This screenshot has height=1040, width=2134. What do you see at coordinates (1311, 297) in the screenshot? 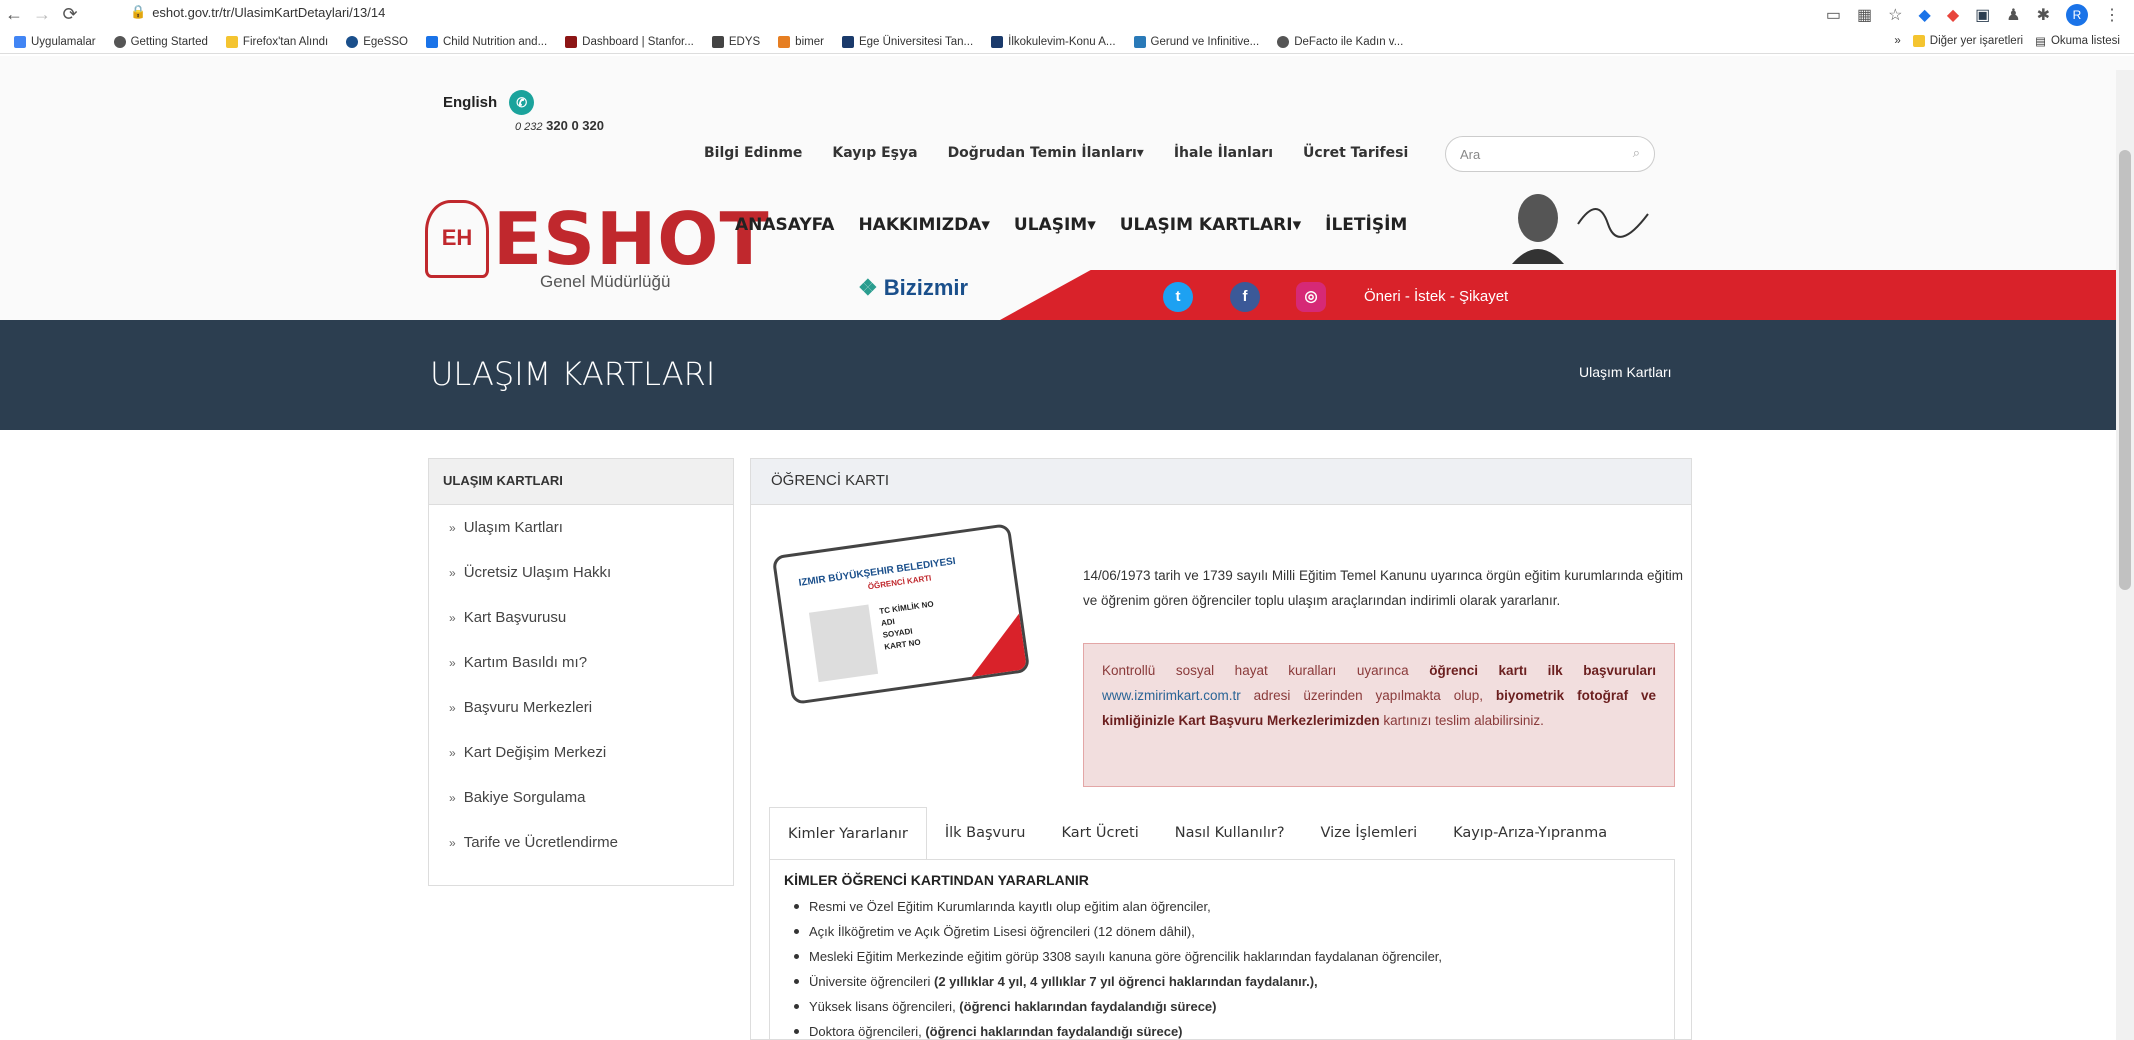
I see `instagram-icon: ◎` at bounding box center [1311, 297].